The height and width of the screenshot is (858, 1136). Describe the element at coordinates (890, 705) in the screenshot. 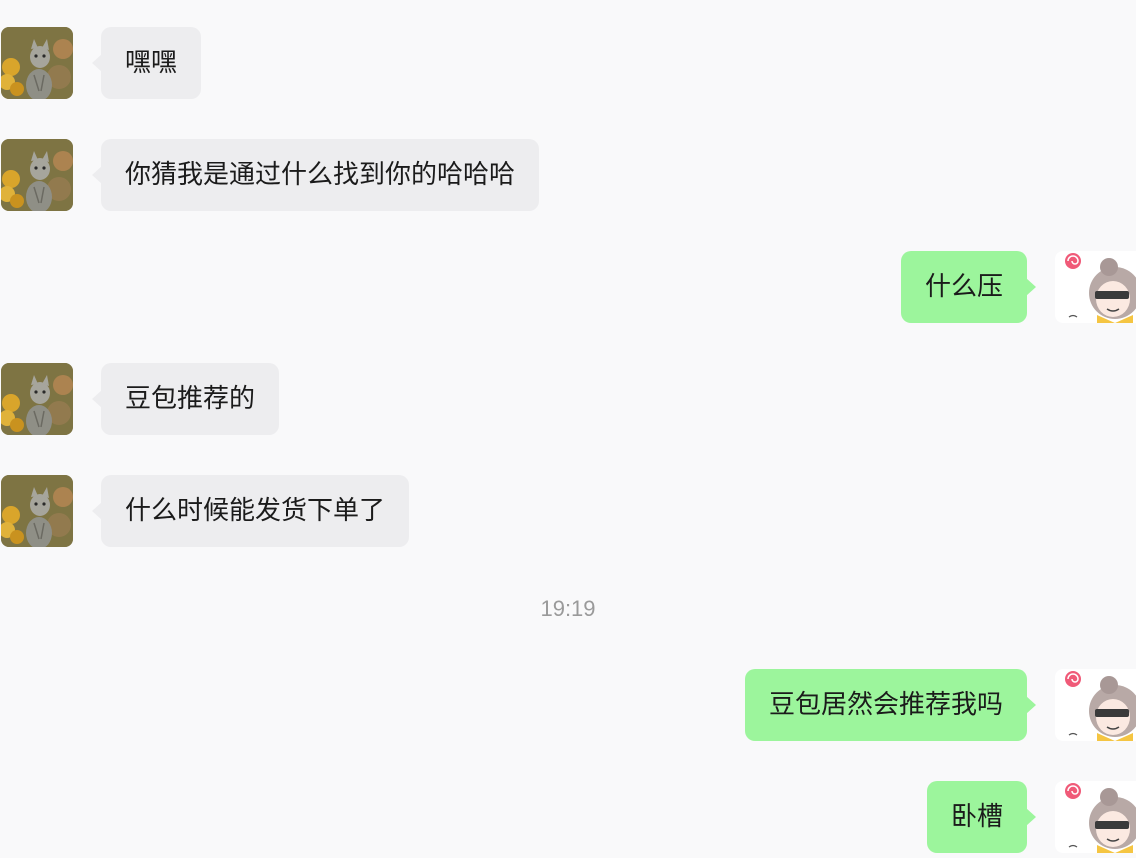

I see `outgoing-message-bubble: 豆包居然会推荐我吗` at that location.